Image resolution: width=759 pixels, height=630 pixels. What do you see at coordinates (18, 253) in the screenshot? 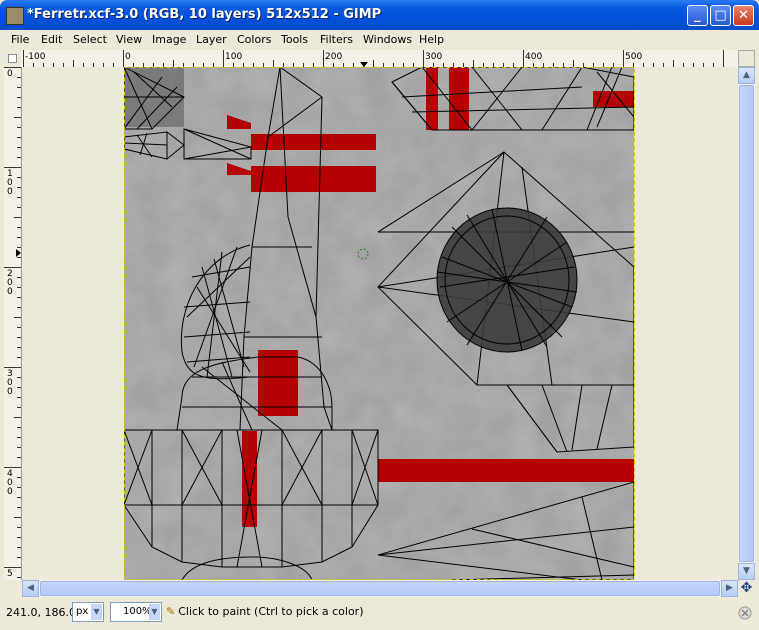
I see `ruler-pointer-marker` at bounding box center [18, 253].